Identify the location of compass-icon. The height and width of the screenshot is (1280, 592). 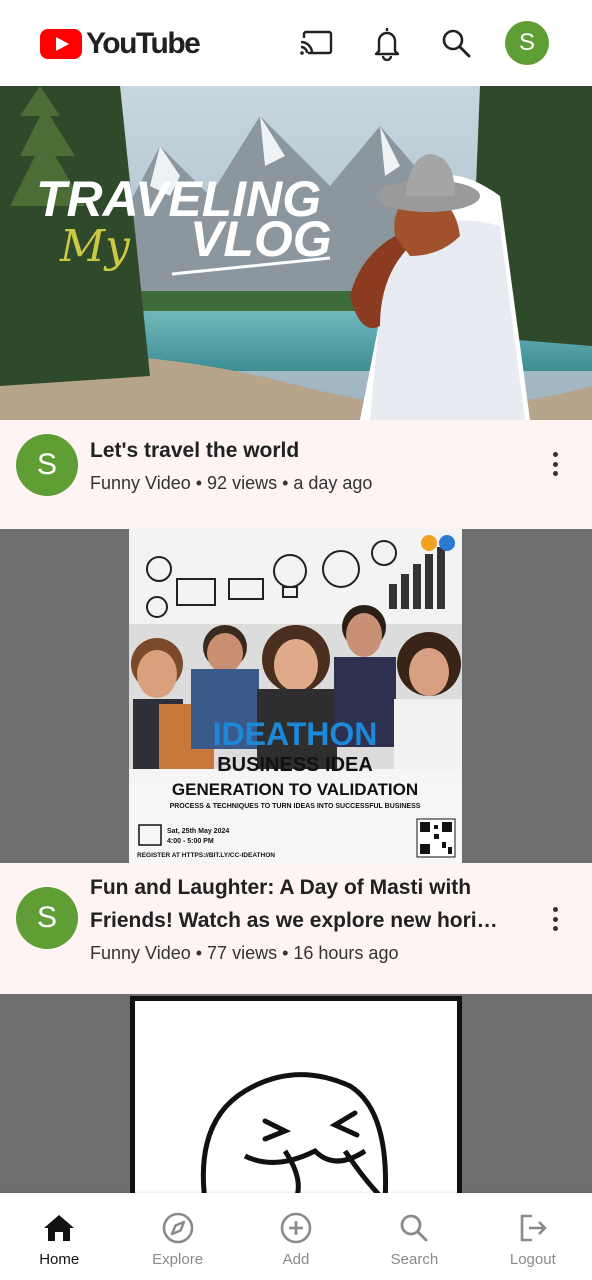
(178, 1228).